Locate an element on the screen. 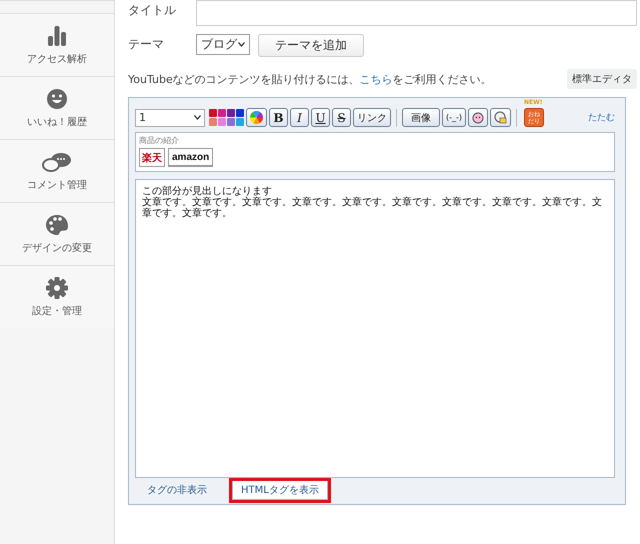 This screenshot has height=544, width=640. face-icon is located at coordinates (478, 118).